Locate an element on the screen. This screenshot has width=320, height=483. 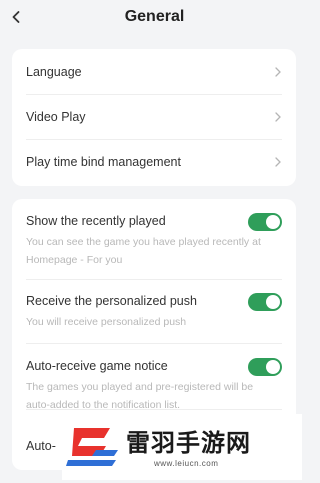
play-time-bind-row: Play time bind management is located at coordinates (154, 161).